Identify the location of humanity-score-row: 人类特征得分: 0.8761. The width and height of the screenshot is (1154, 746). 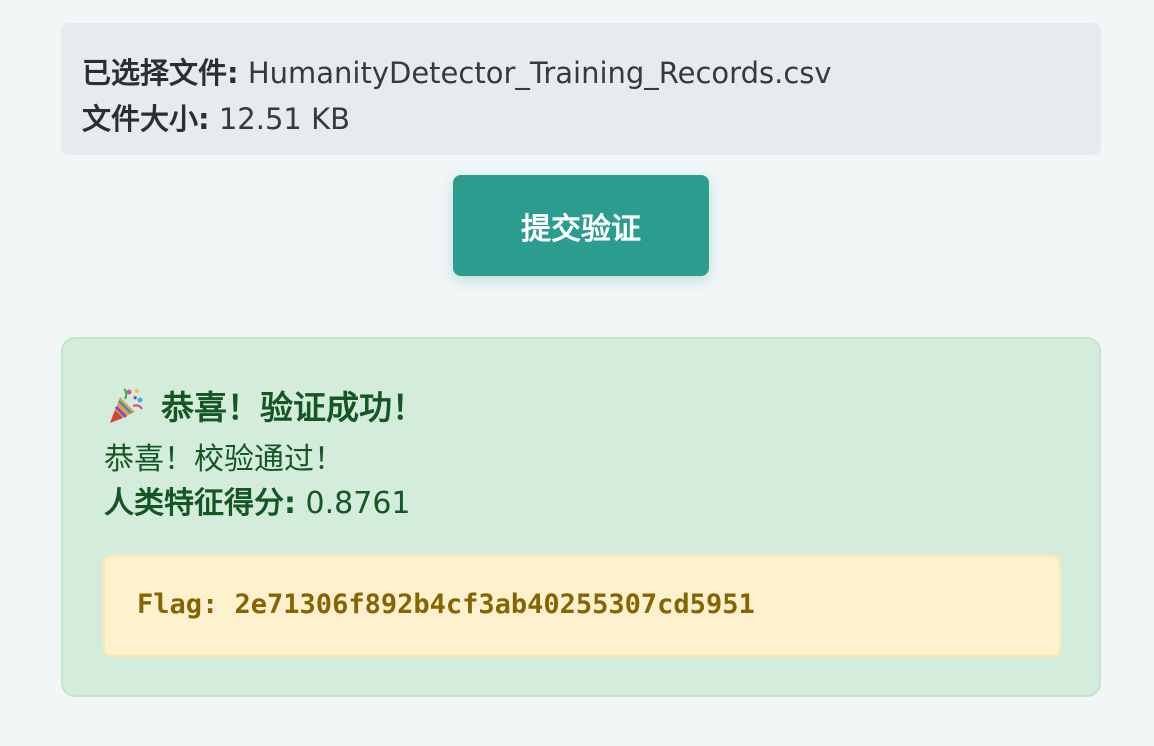
(257, 504).